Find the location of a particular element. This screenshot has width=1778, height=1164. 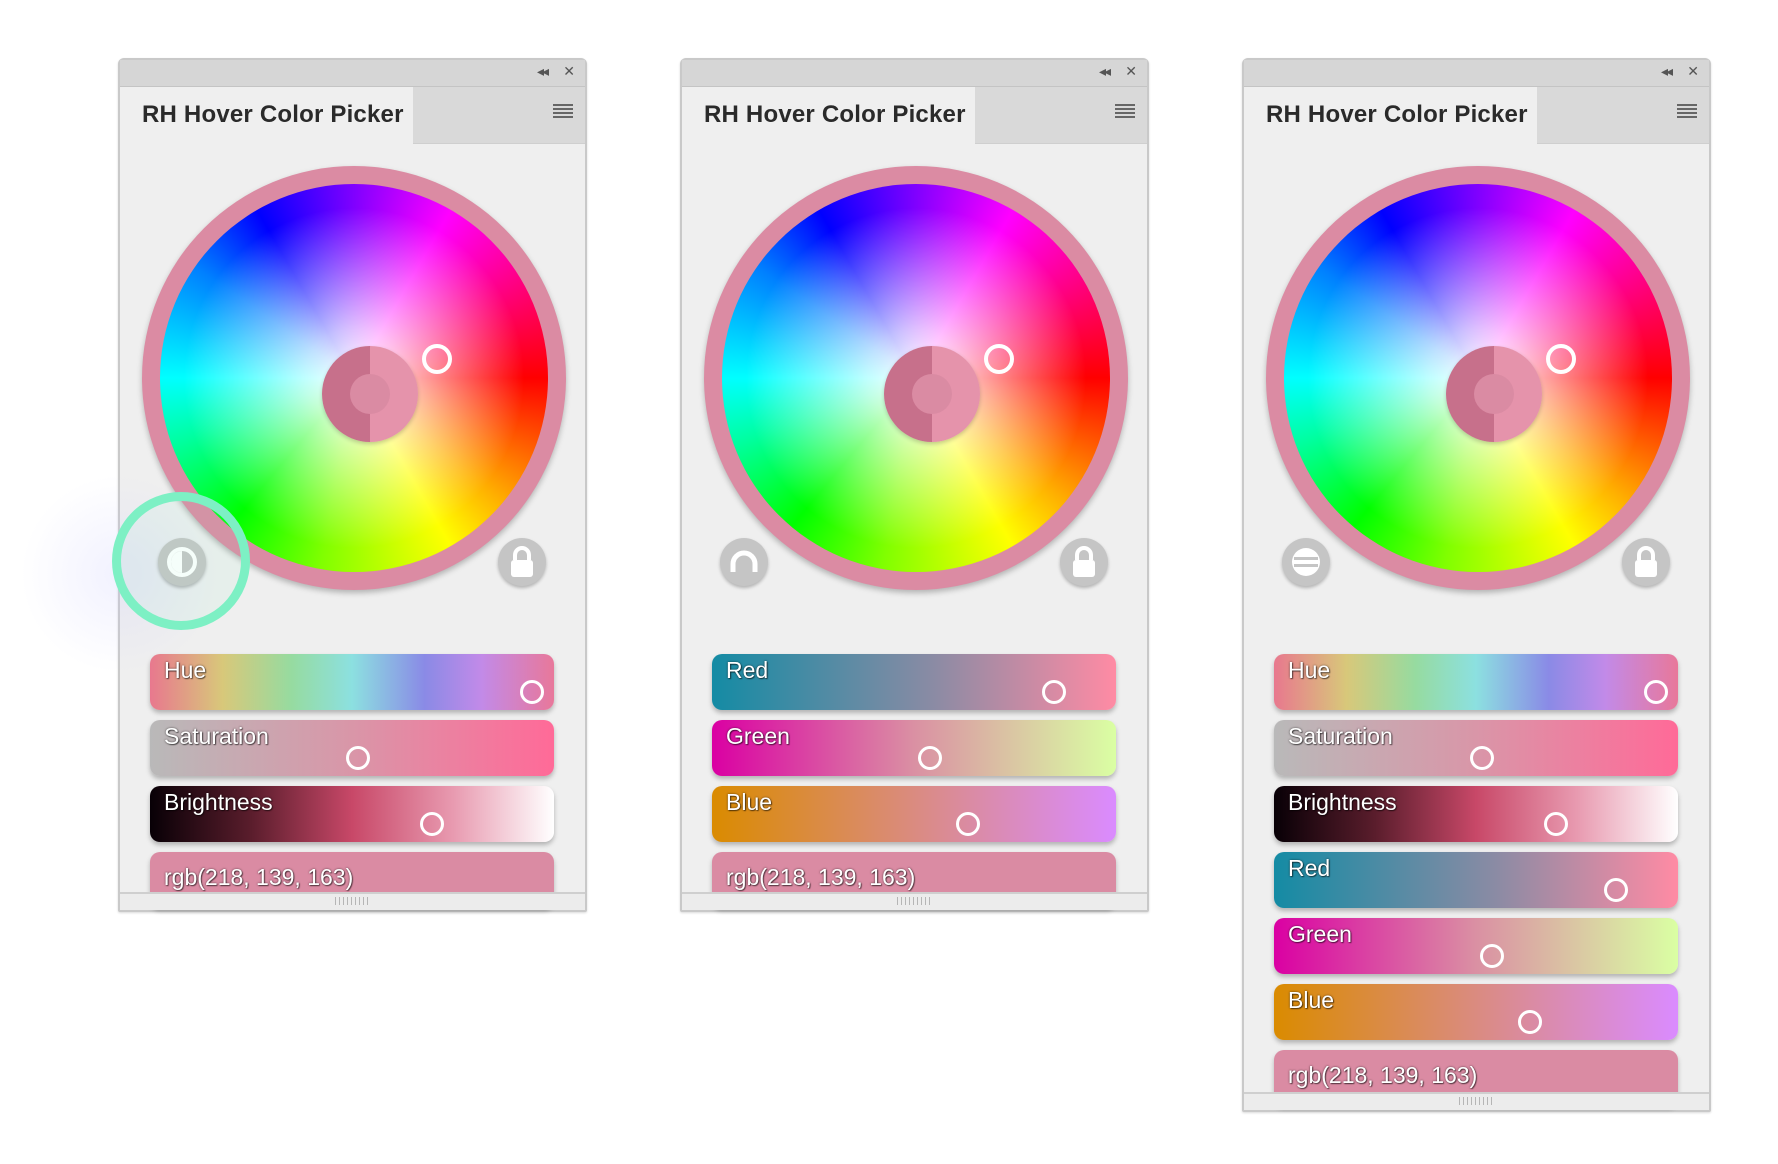

slider-stack: Hue Saturation Brightness Red Green Blue is located at coordinates (1476, 880).